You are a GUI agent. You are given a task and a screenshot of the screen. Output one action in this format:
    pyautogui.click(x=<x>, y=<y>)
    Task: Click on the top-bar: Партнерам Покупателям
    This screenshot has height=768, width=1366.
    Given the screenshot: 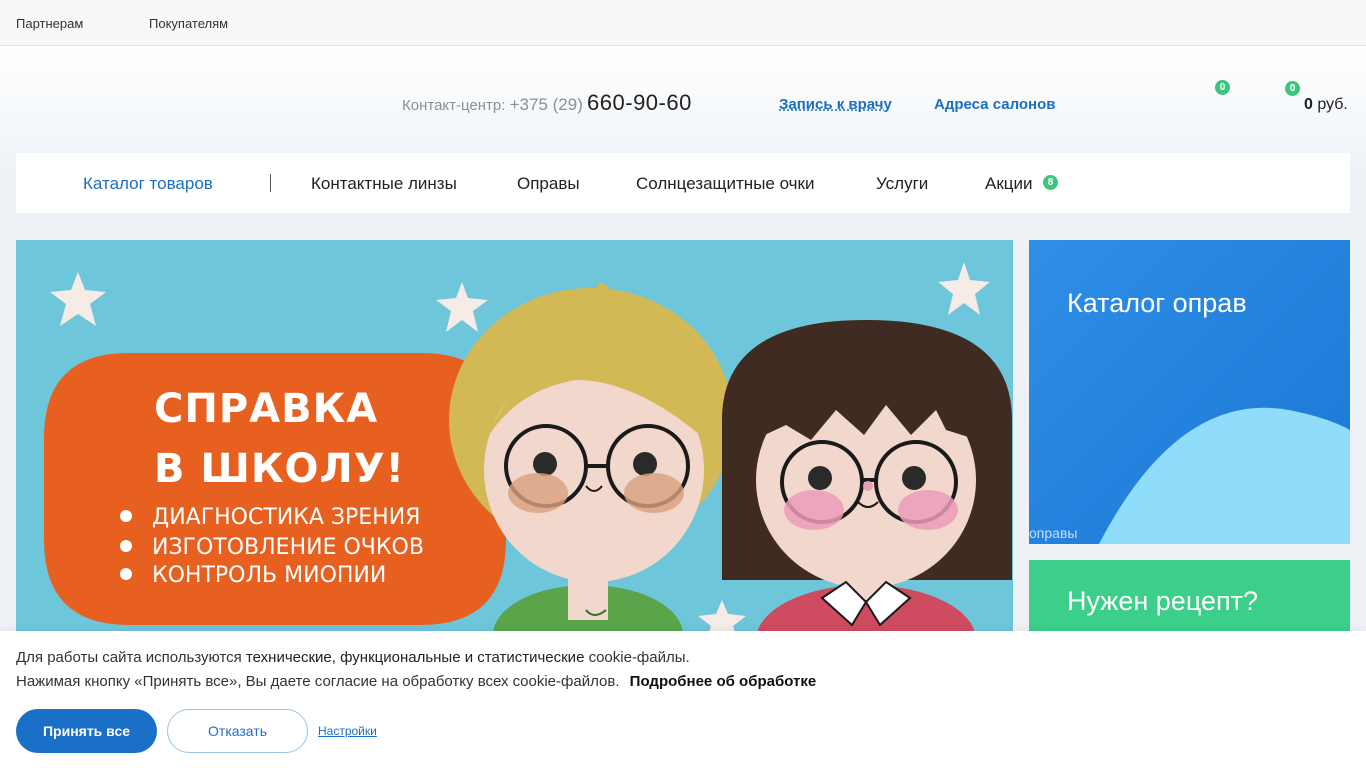 What is the action you would take?
    pyautogui.click(x=683, y=23)
    